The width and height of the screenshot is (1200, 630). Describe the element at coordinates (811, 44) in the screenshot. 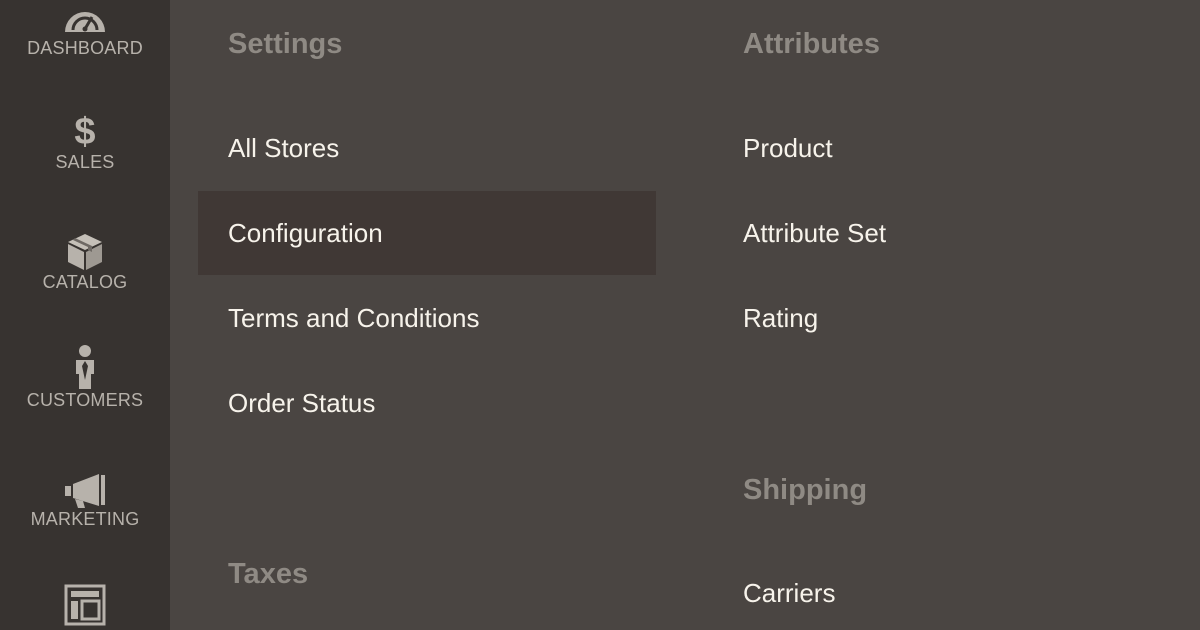

I see `section-title-attributes: Attributes` at that location.